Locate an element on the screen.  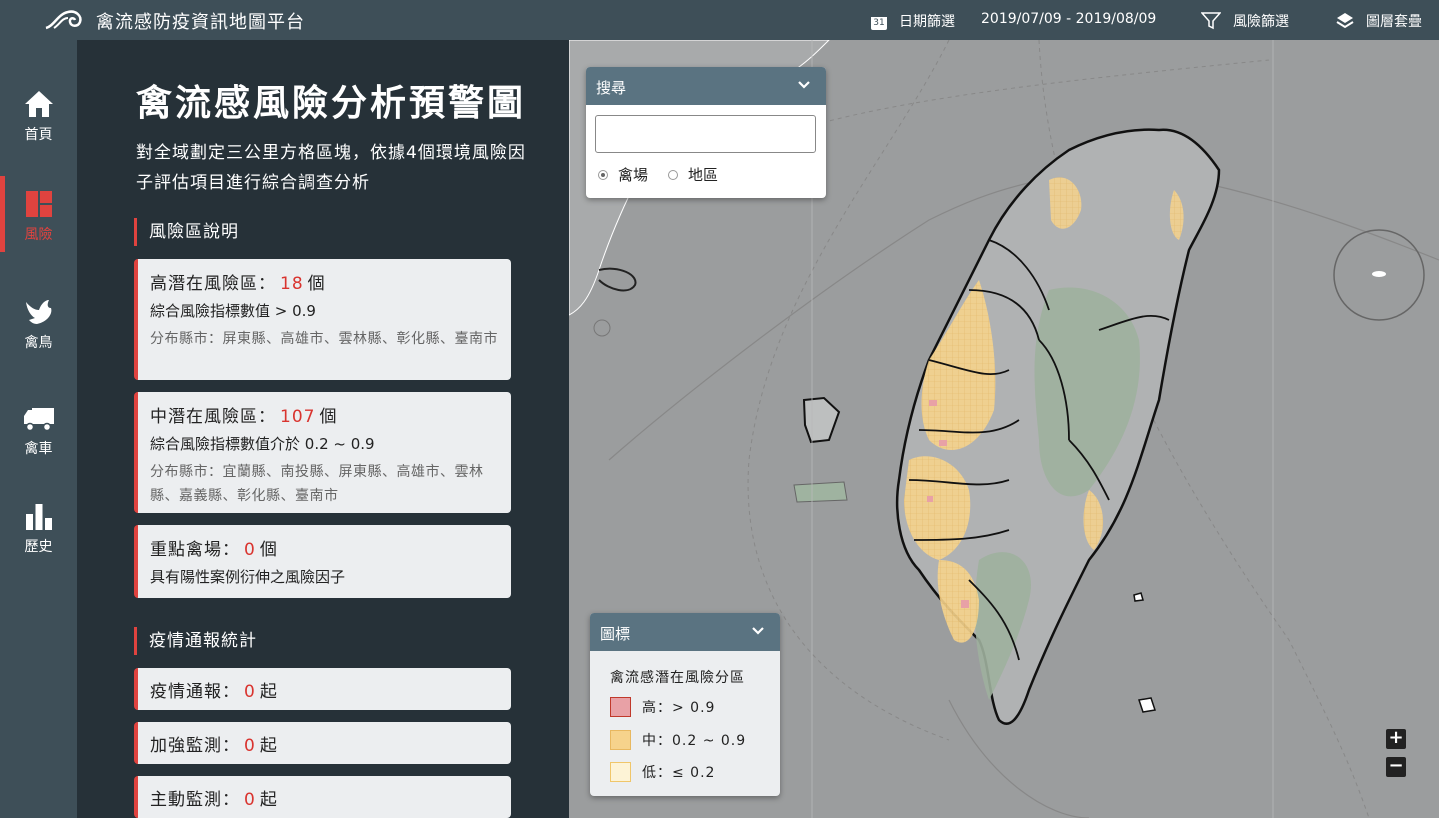
card-count: 18 is located at coordinates (292, 284).